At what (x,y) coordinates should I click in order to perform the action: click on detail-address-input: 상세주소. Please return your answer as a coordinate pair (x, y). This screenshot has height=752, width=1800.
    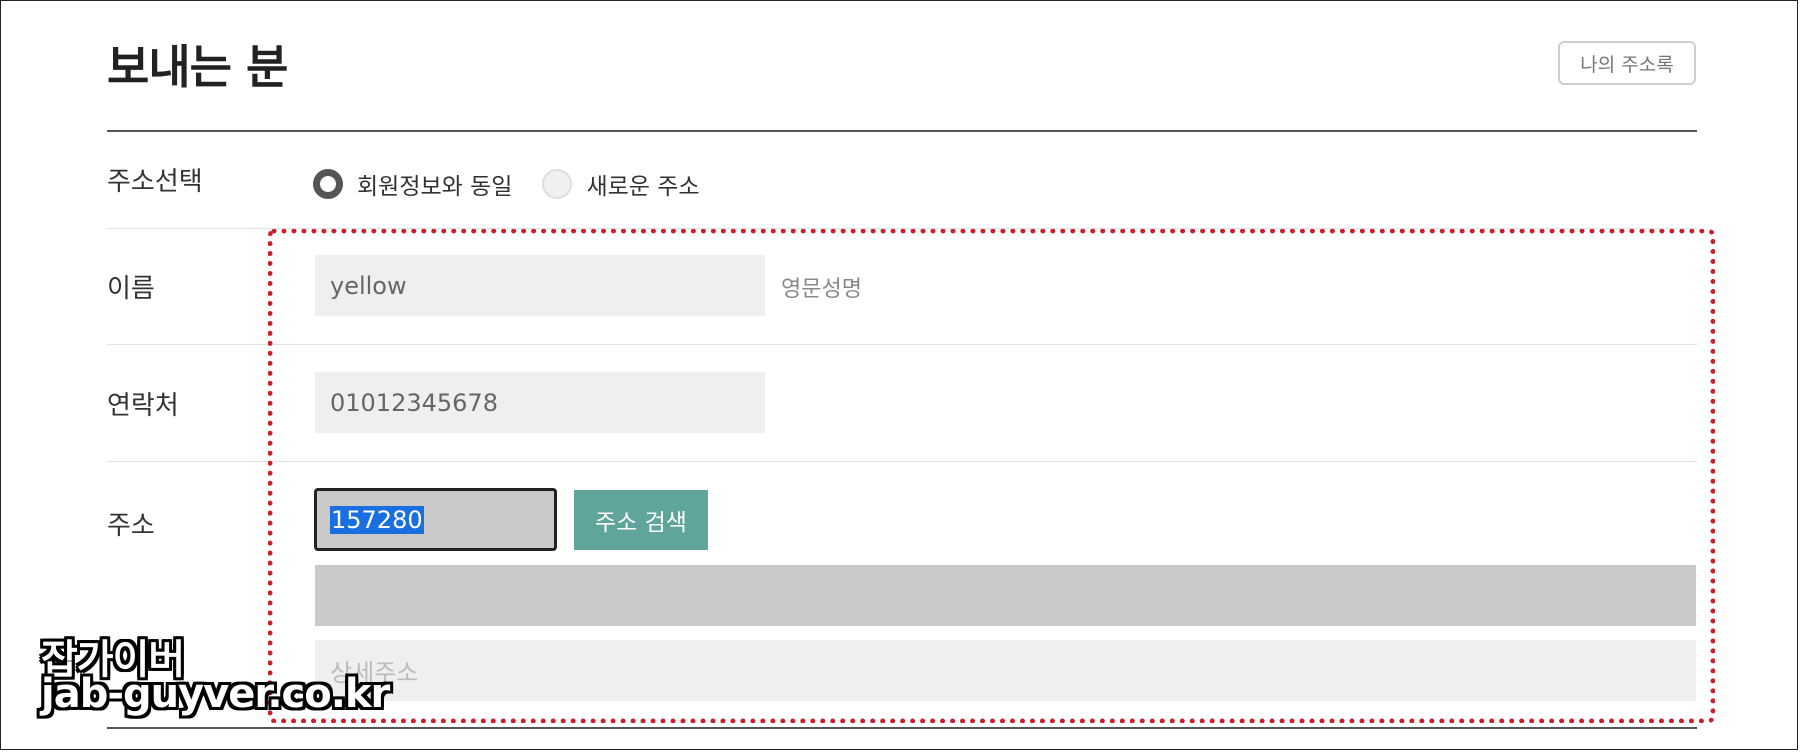
    Looking at the image, I should click on (1005, 670).